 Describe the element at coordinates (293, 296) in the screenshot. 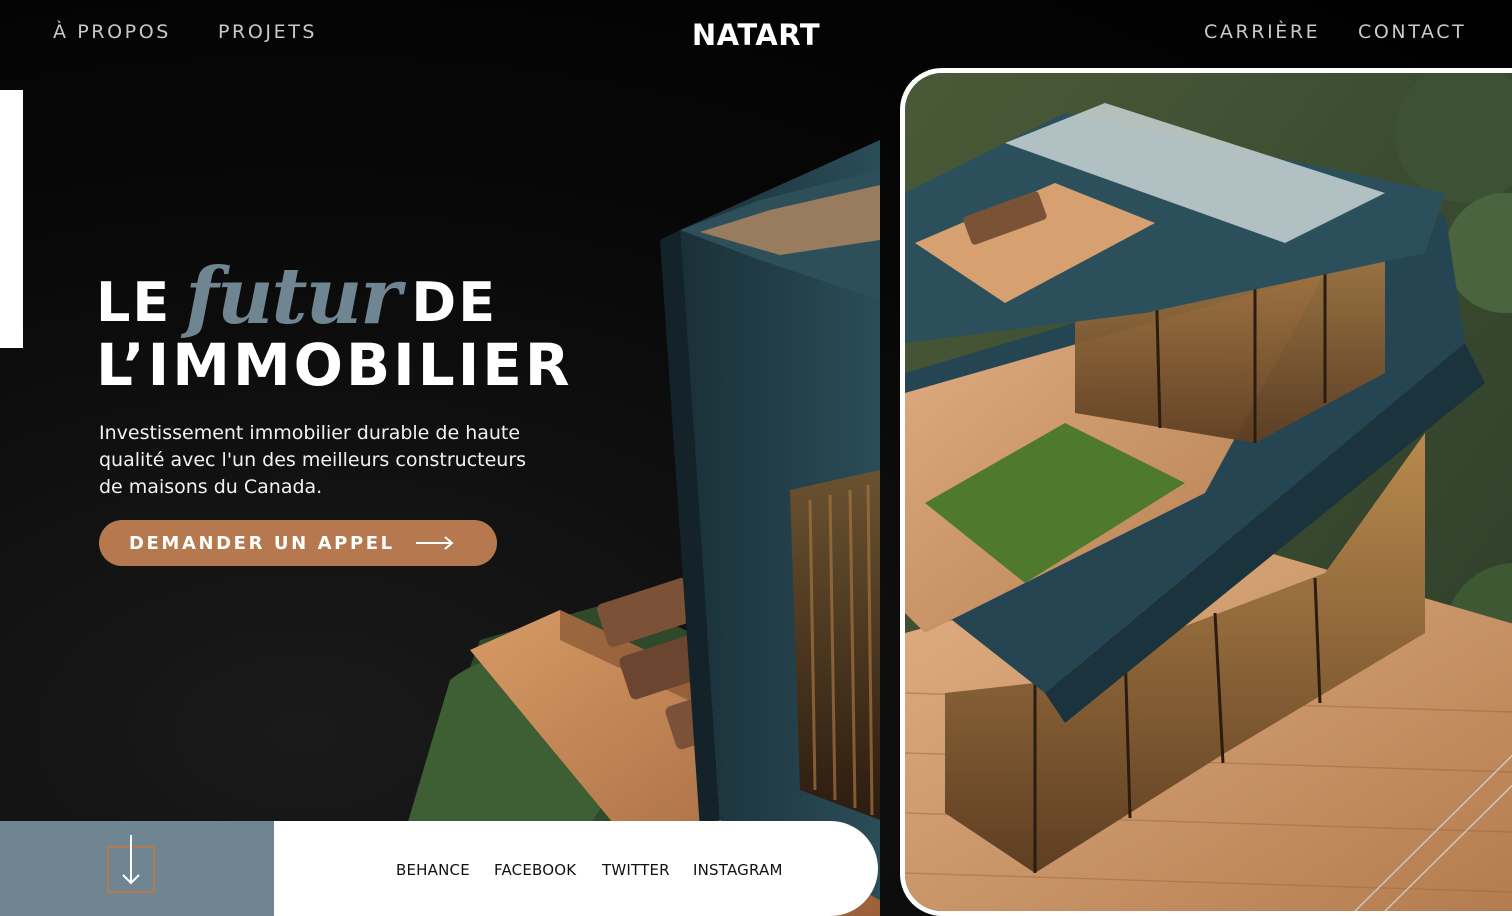

I see `headline-word-futur: futur` at that location.